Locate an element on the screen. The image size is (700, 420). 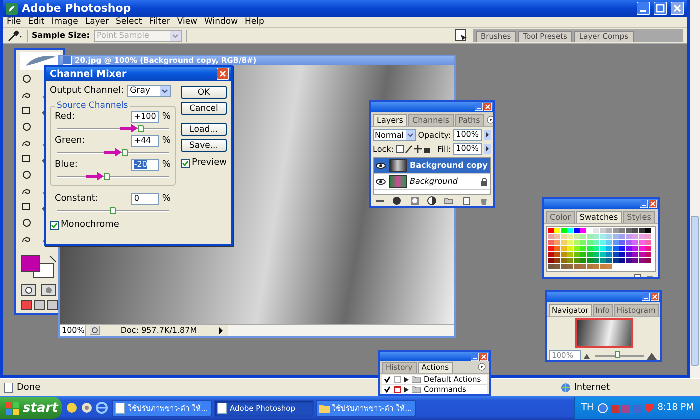
help-icon is located at coordinates (72, 408).